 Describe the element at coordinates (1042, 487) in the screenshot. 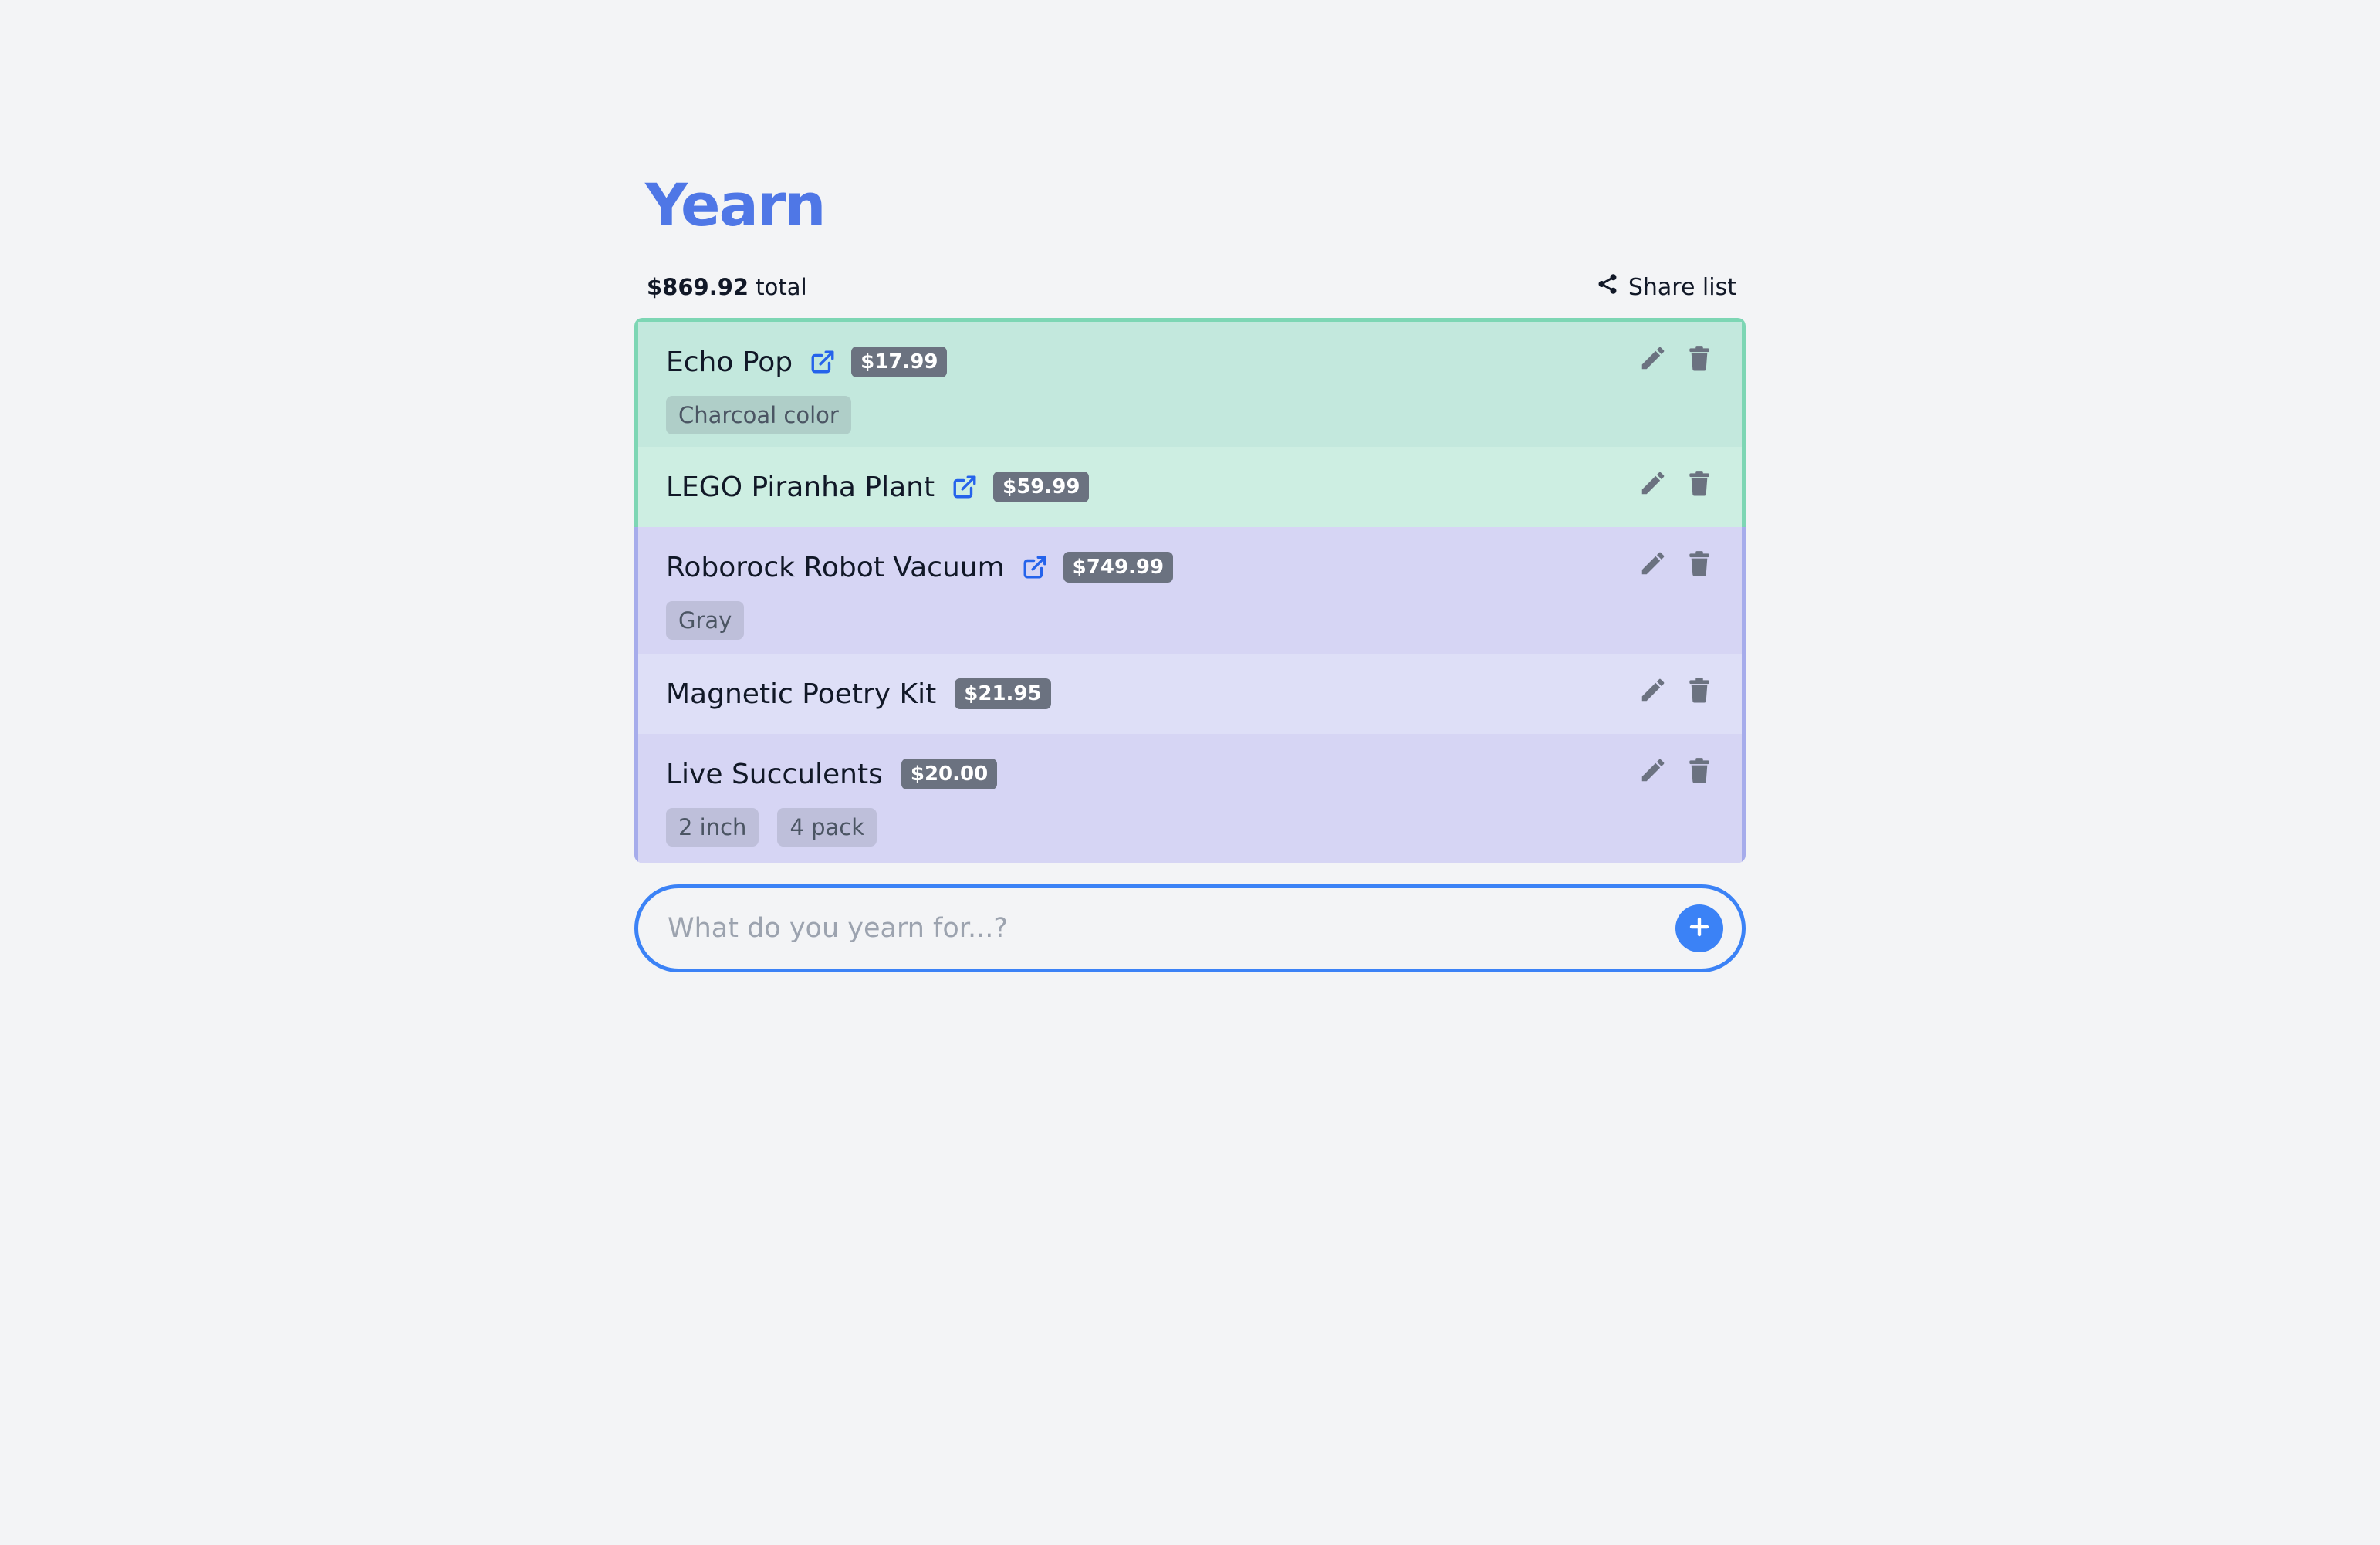

I see `price-badge: $59.99` at that location.